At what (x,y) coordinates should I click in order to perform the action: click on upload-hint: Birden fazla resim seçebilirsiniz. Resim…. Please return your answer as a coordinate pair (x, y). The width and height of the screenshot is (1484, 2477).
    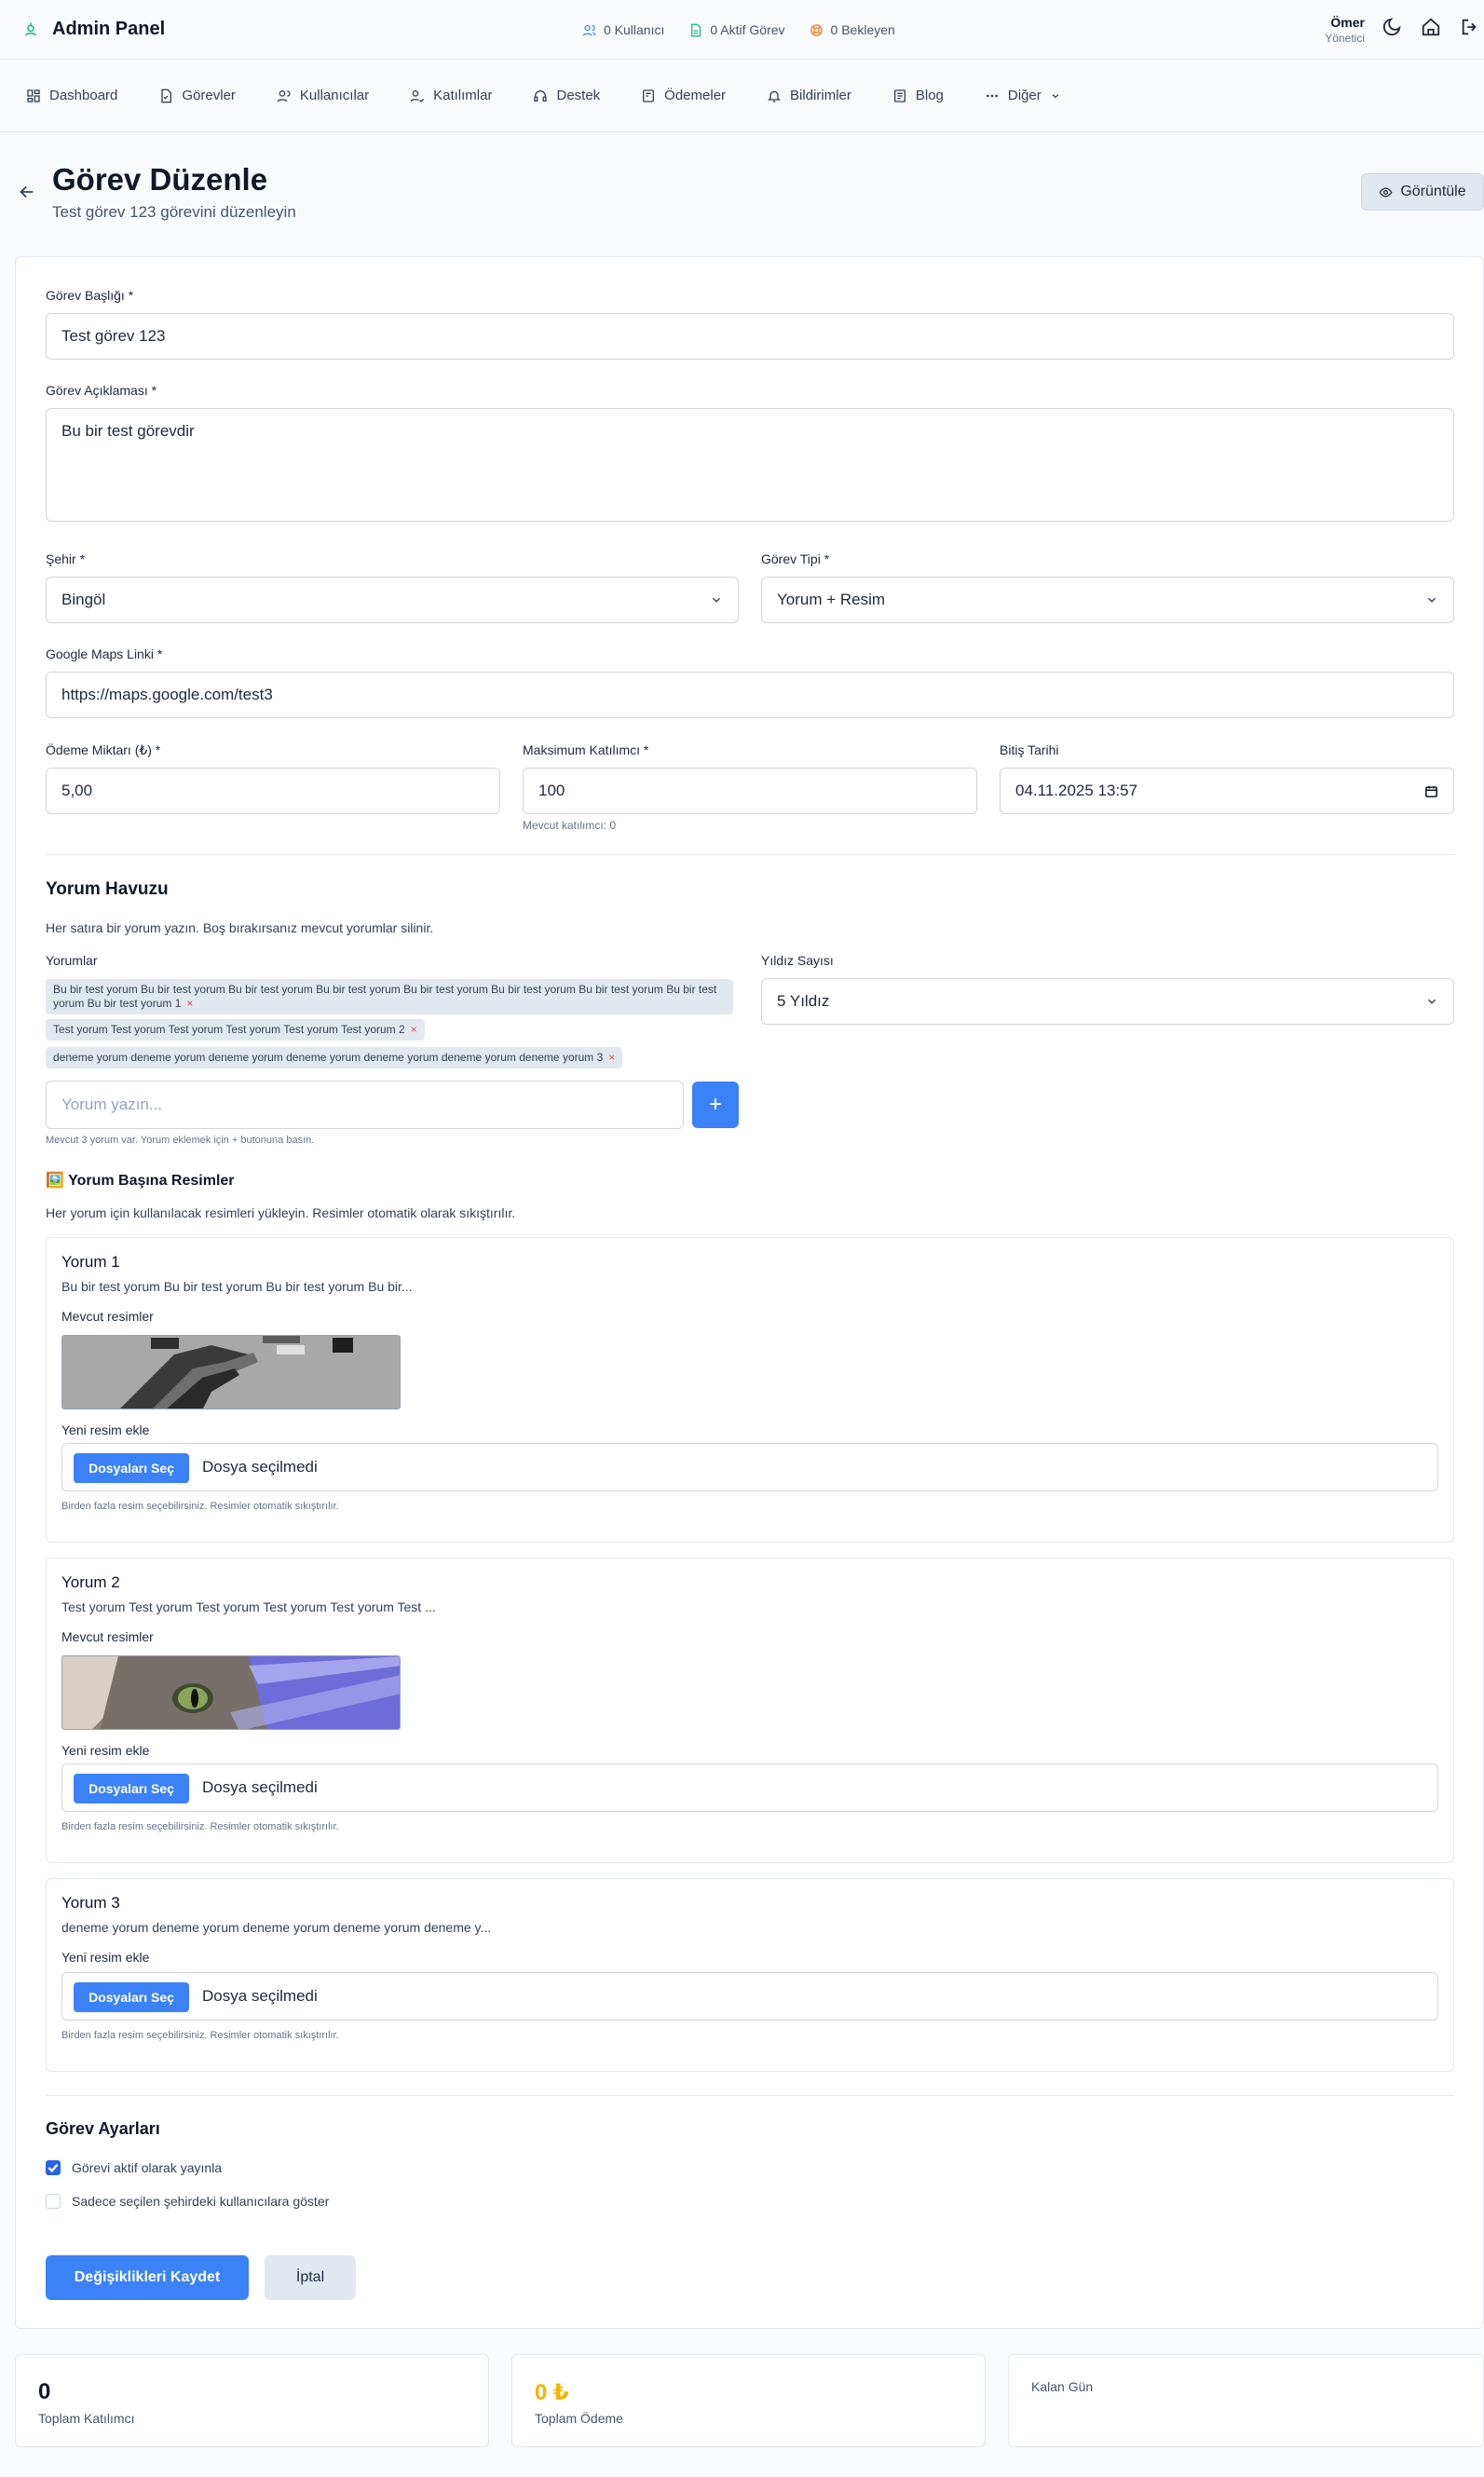
    Looking at the image, I should click on (200, 1506).